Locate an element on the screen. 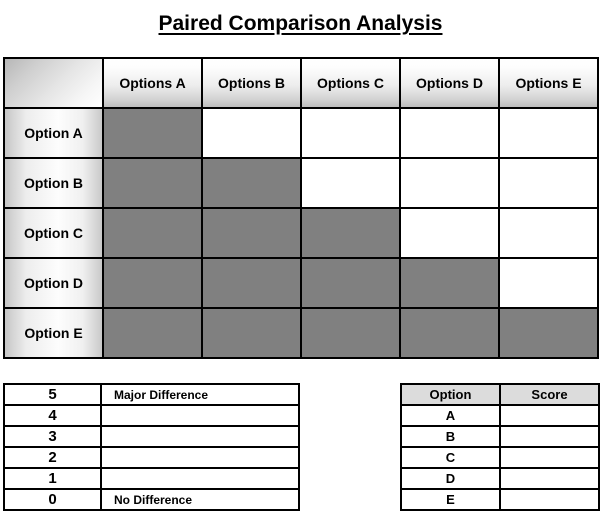 This screenshot has height=522, width=601. score-value-d is located at coordinates (549, 478).